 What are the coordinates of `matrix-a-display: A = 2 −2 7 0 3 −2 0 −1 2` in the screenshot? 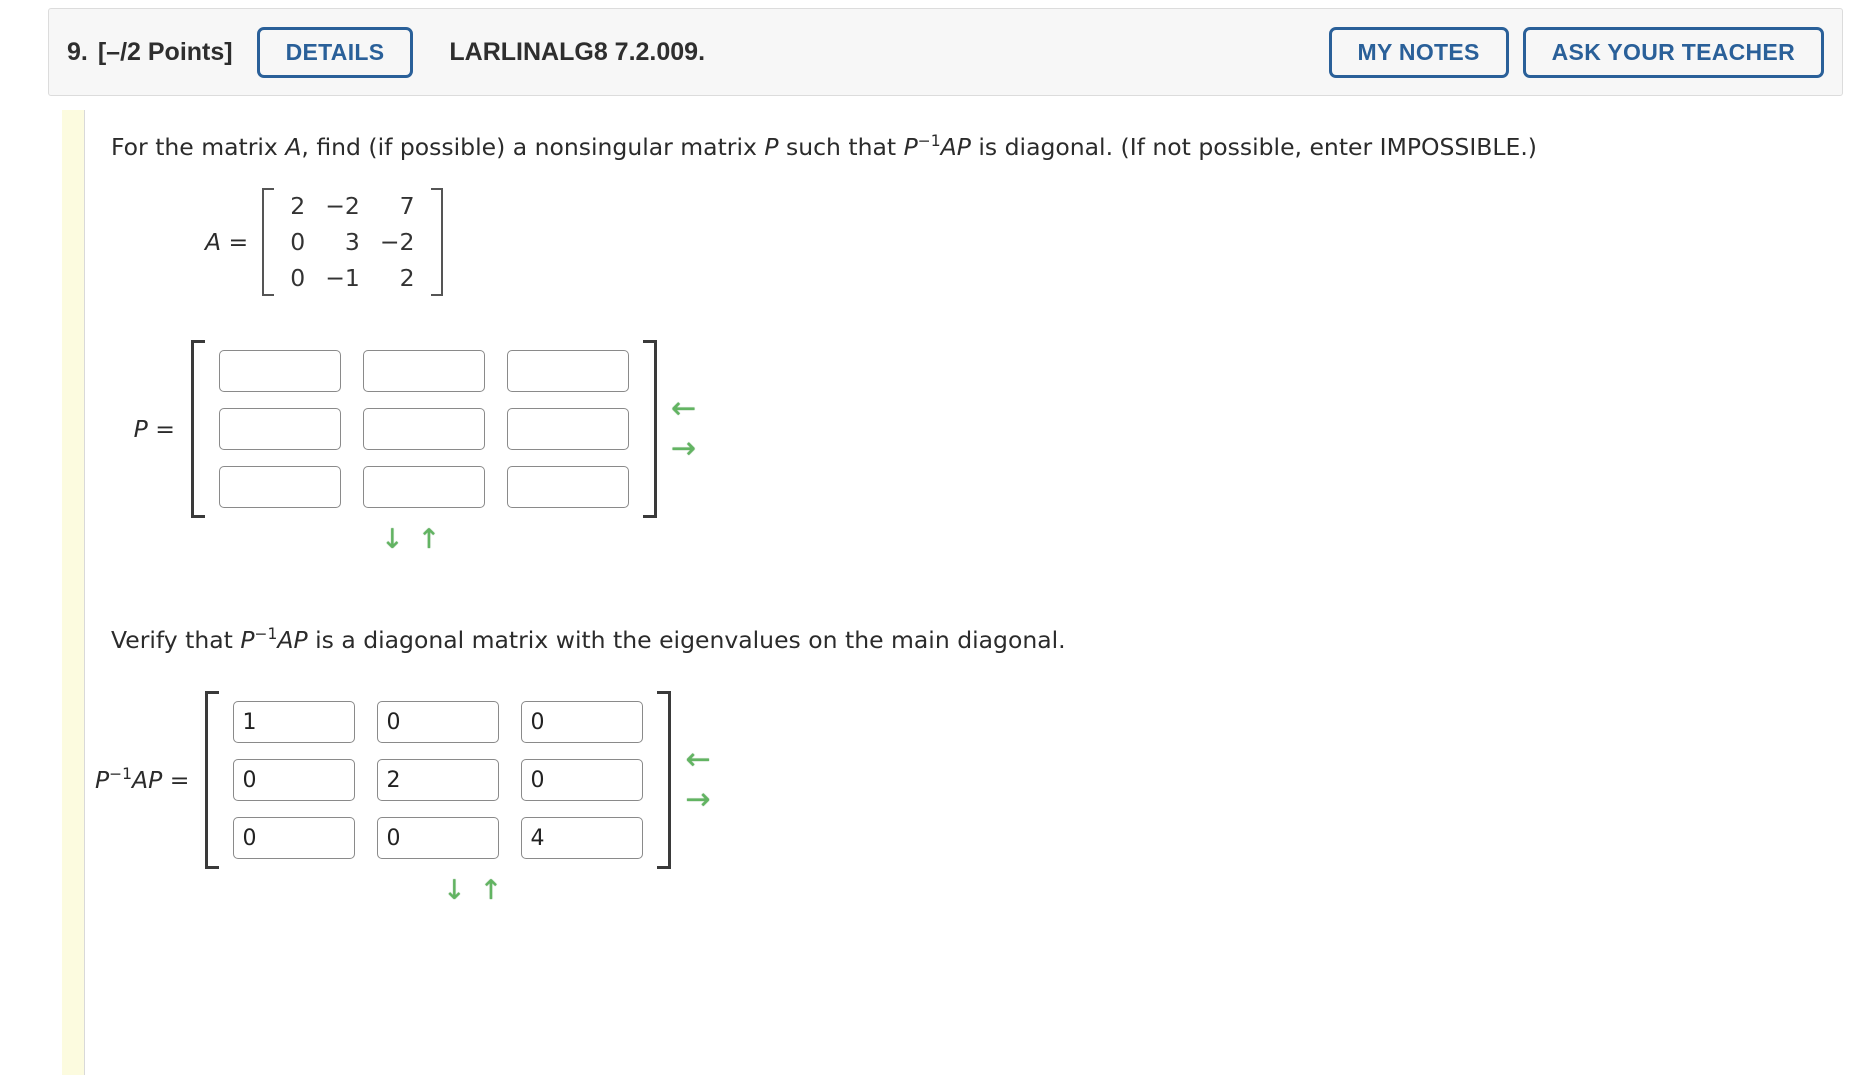 It's located at (1024, 242).